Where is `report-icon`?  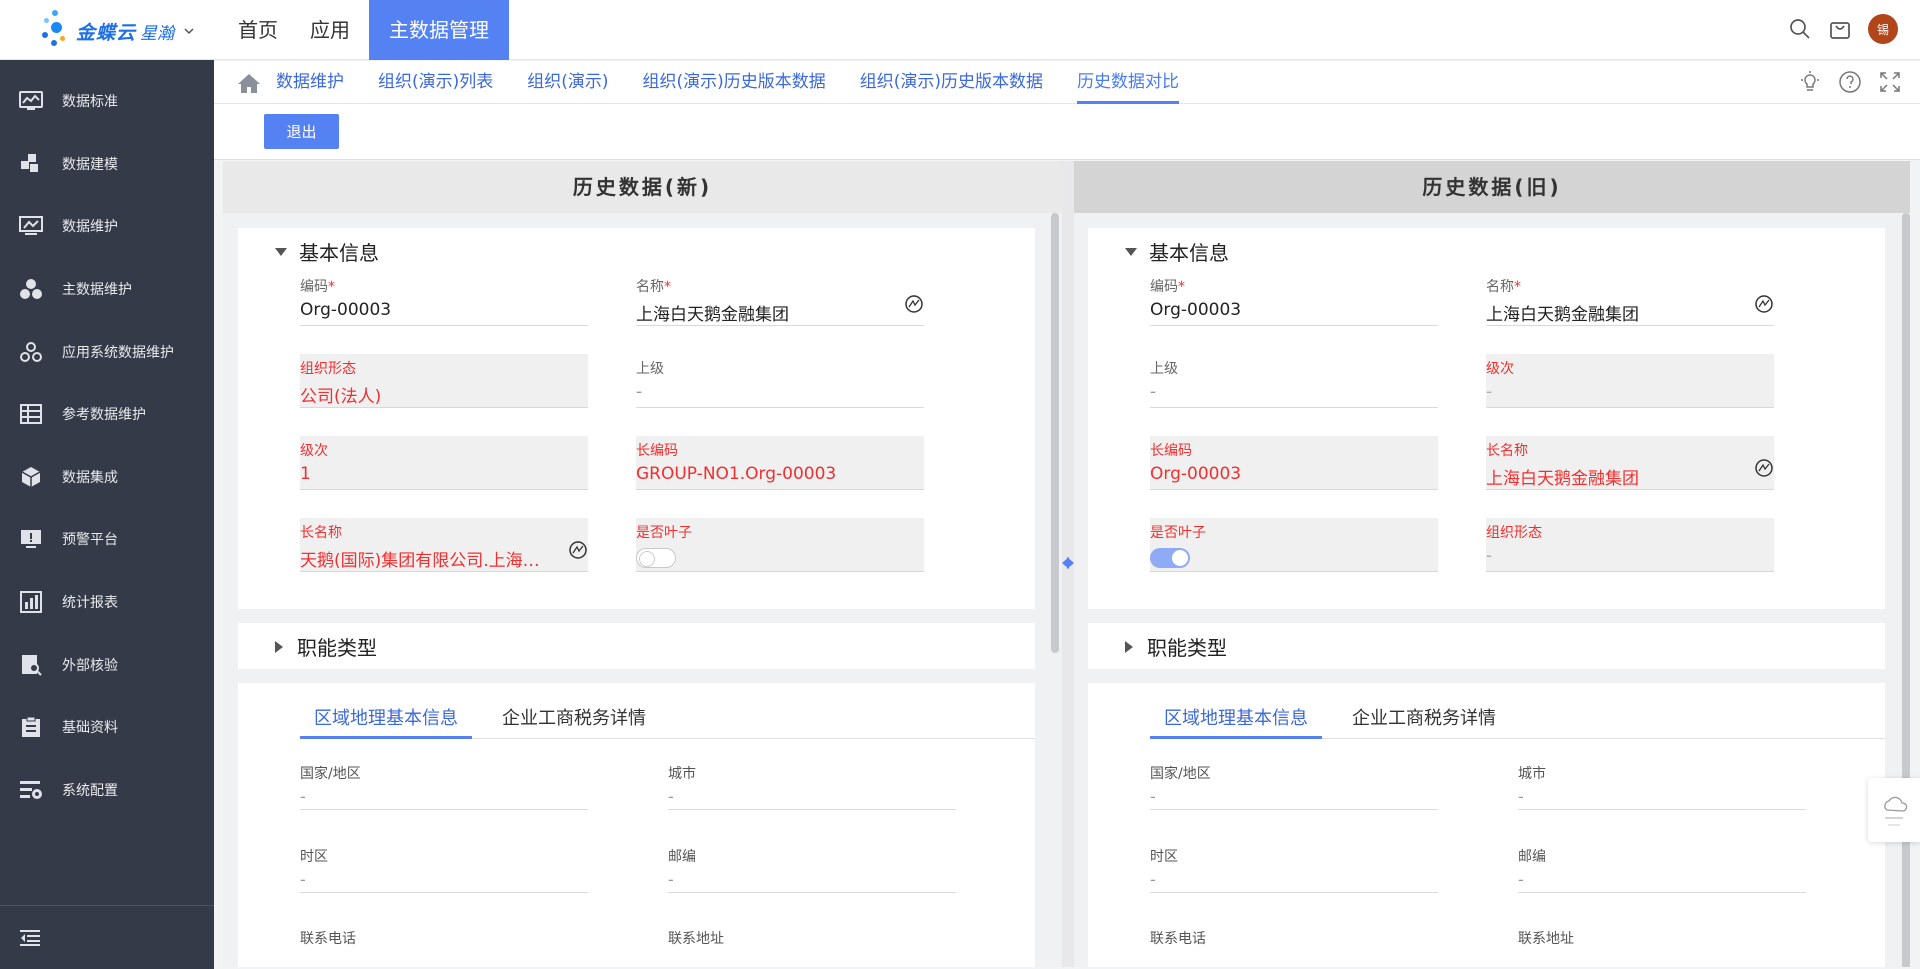
report-icon is located at coordinates (31, 602).